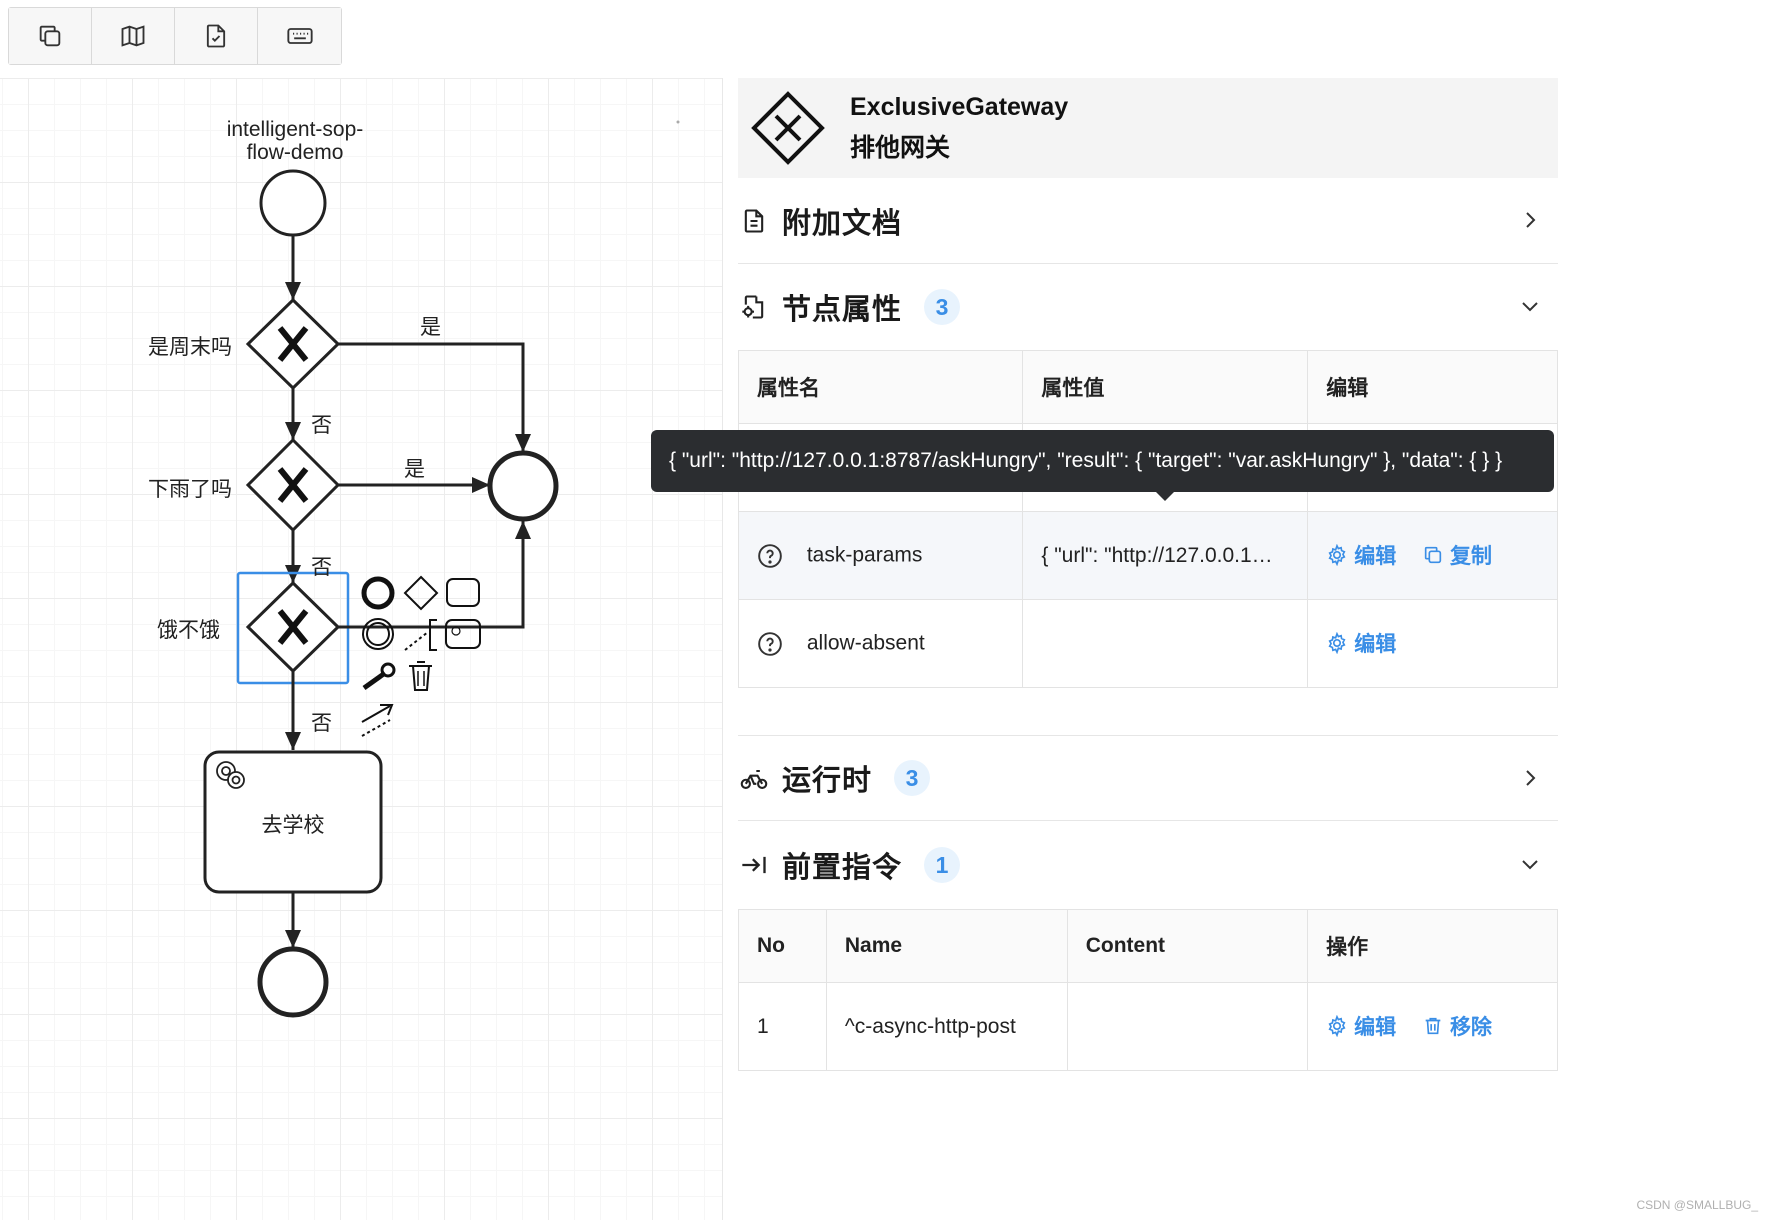 The height and width of the screenshot is (1220, 1772). What do you see at coordinates (1432, 387) in the screenshot?
I see `props-col-edit: 编辑` at bounding box center [1432, 387].